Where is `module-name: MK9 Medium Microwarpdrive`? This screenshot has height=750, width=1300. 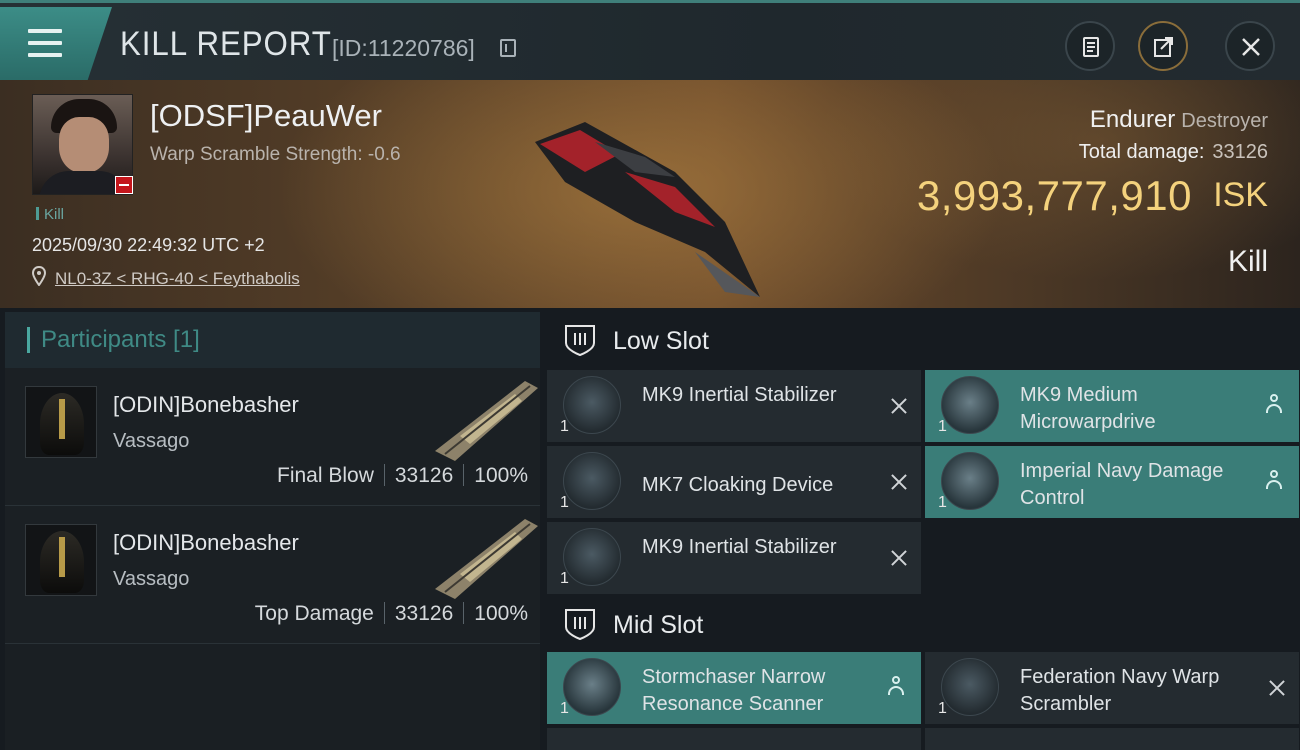
module-name: MK9 Medium Microwarpdrive is located at coordinates (1088, 408).